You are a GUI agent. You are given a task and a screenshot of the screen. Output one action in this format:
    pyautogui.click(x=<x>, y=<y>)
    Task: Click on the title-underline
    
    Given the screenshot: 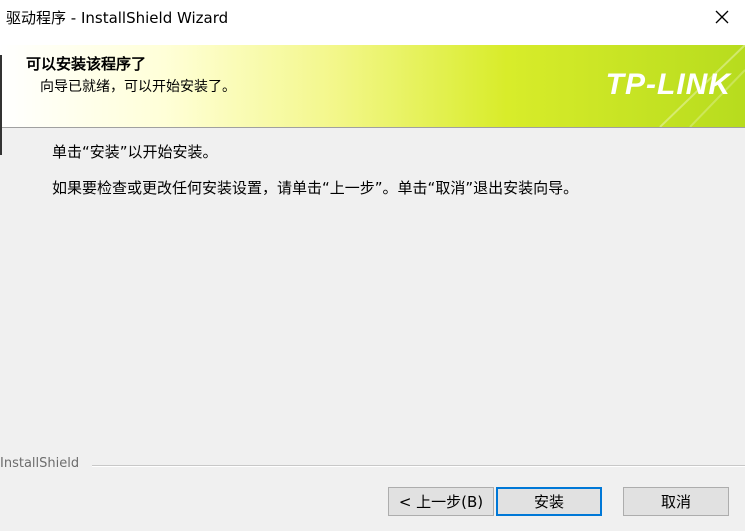 What is the action you would take?
    pyautogui.click(x=372, y=39)
    